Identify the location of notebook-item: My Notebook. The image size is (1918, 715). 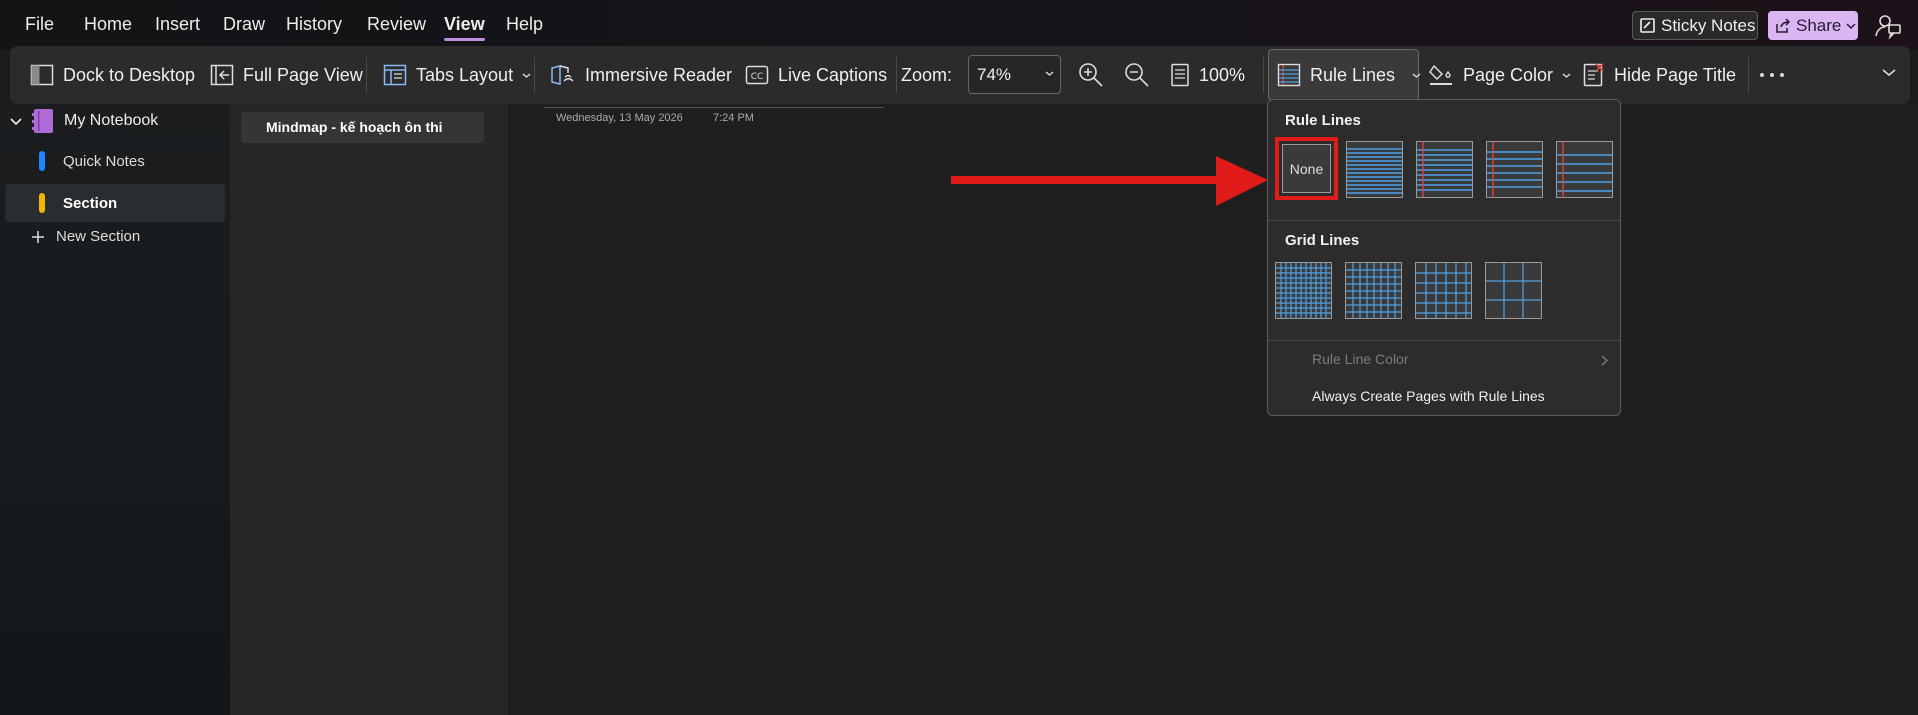
(84, 121).